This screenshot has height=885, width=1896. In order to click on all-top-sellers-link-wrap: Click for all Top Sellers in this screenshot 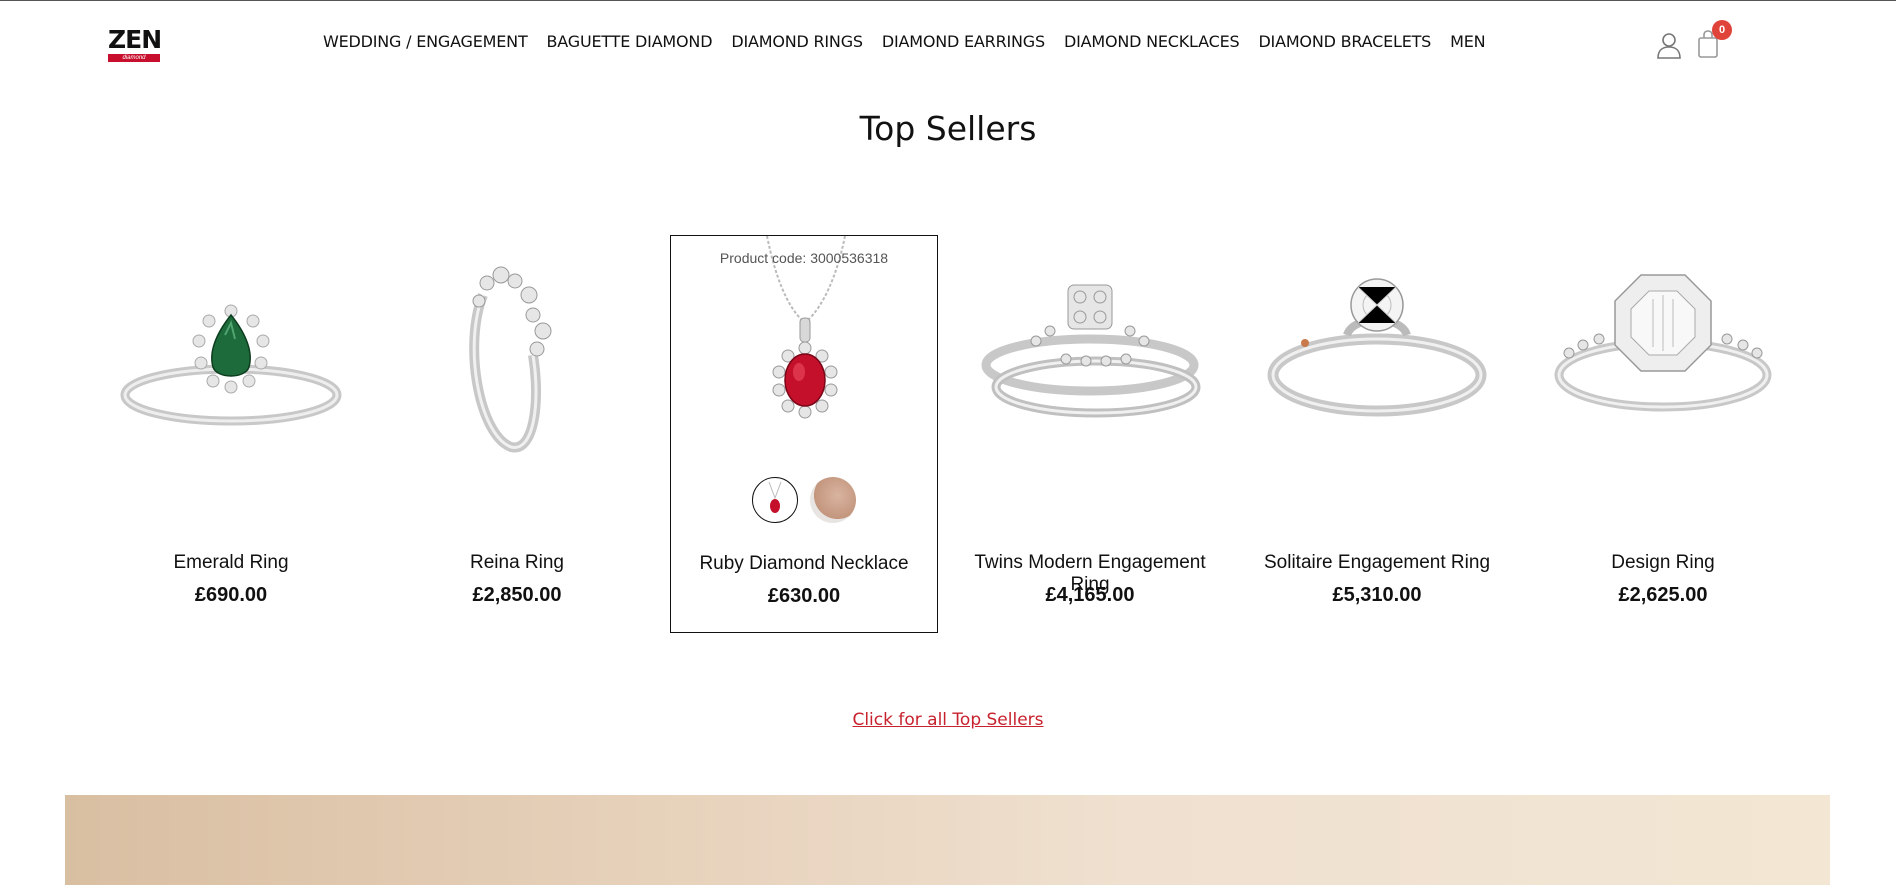, I will do `click(948, 720)`.